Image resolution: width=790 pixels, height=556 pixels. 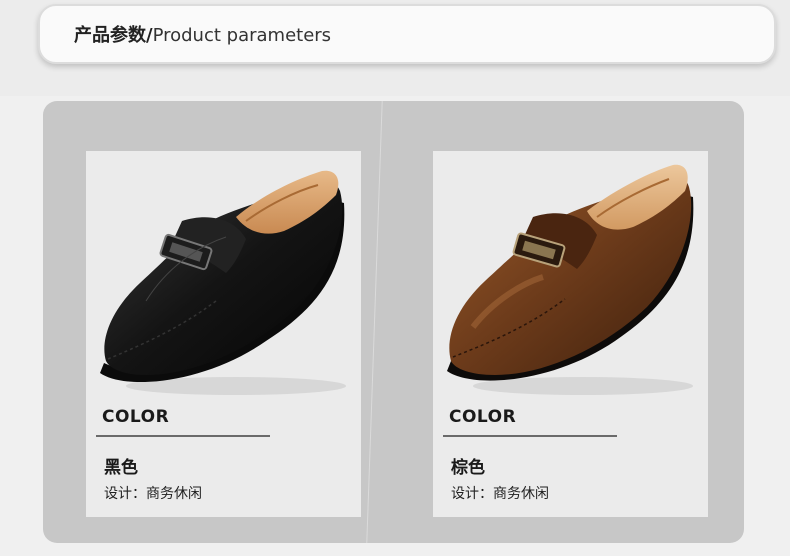 I want to click on section-title: 产品参数/Product parameters, so click(x=202, y=36).